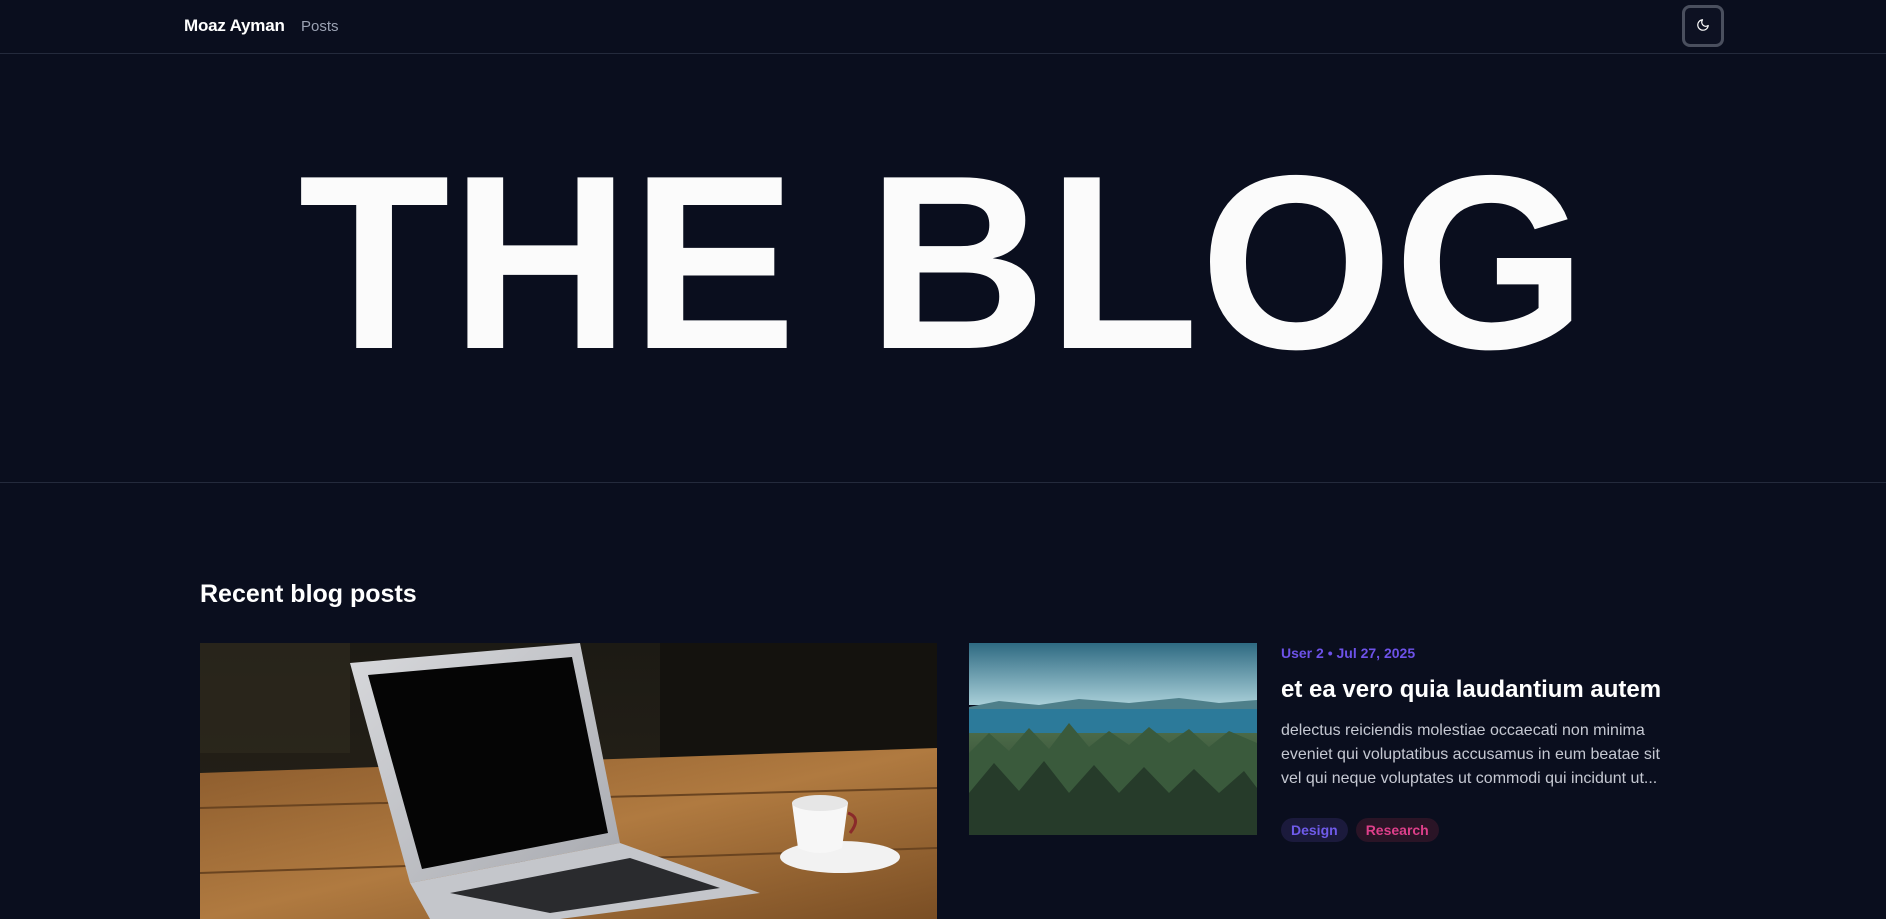 Image resolution: width=1886 pixels, height=919 pixels. I want to click on moon-icon, so click(1703, 26).